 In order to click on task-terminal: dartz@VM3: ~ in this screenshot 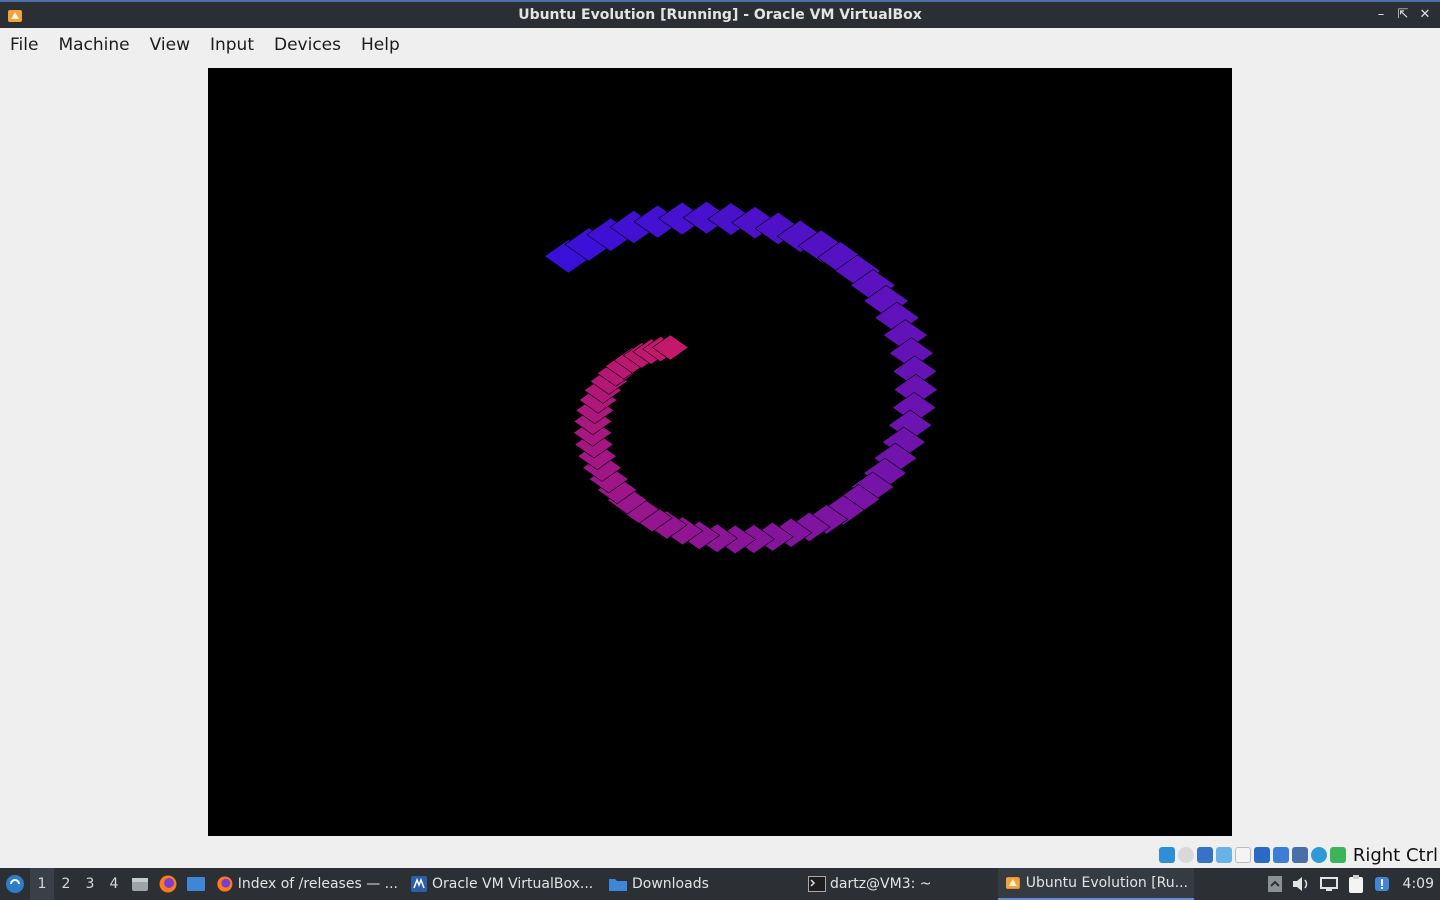, I will do `click(900, 884)`.